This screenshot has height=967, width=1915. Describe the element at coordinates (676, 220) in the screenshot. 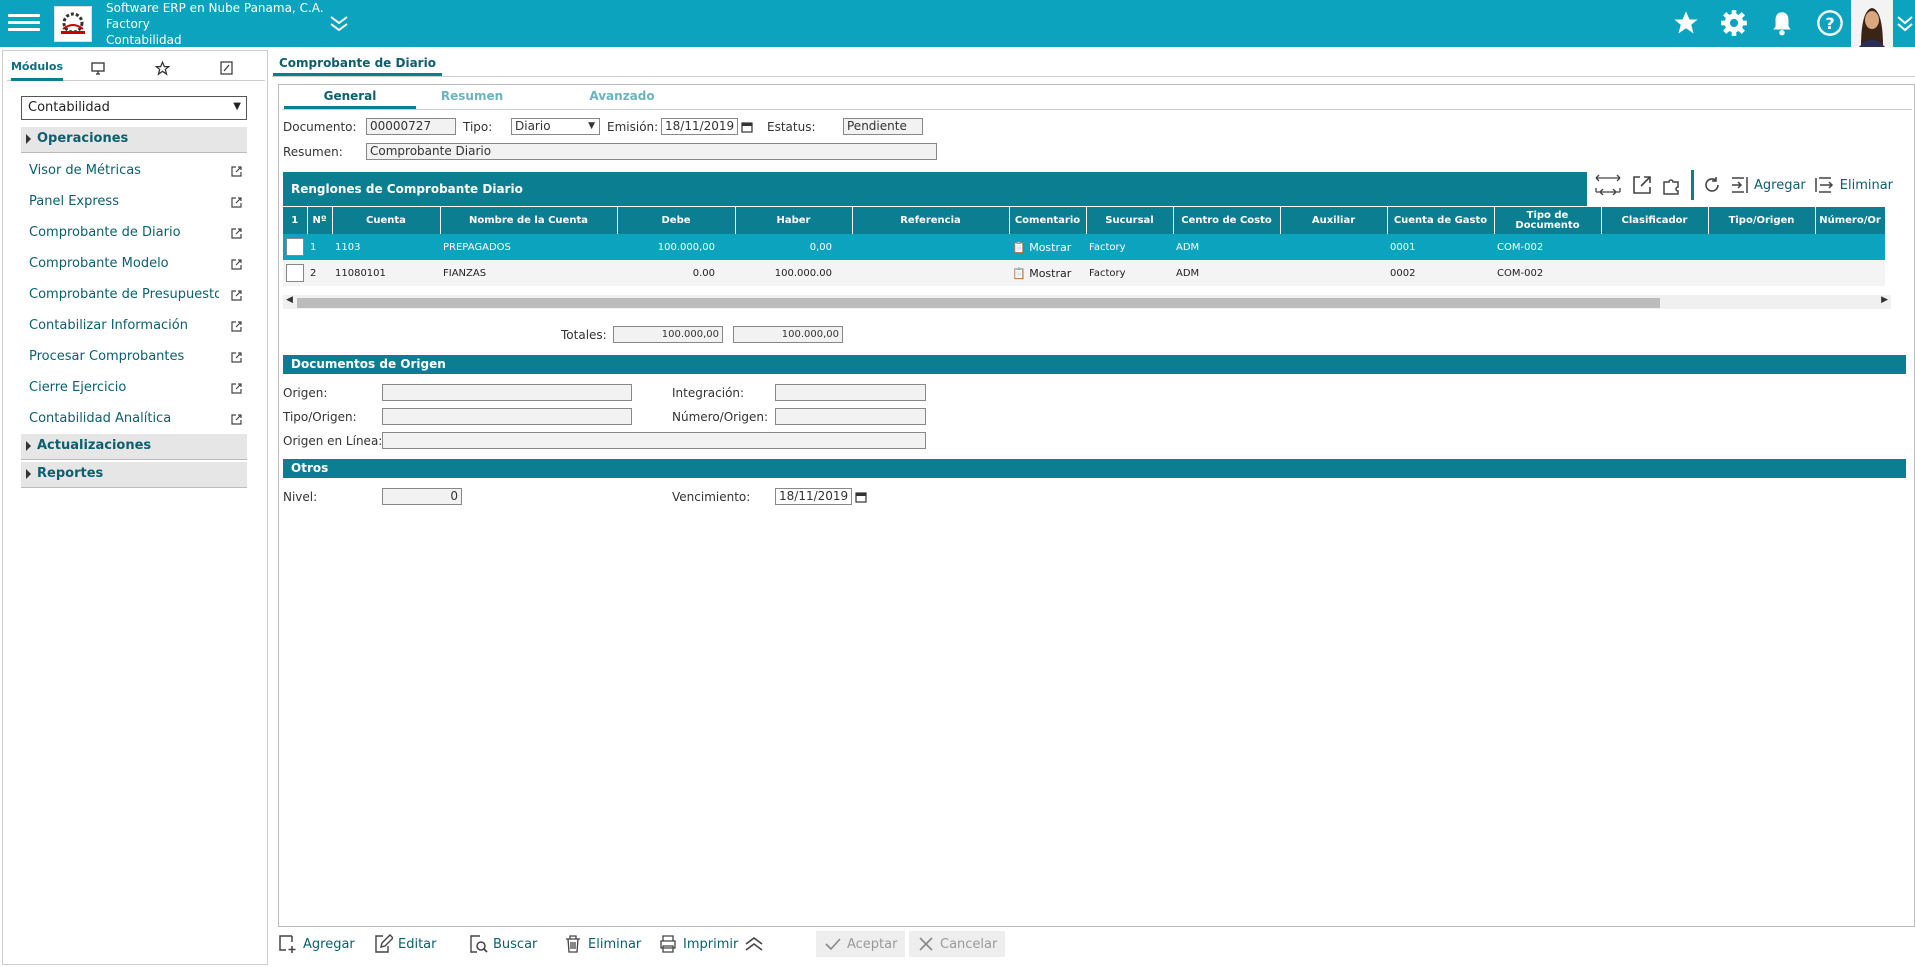

I see `col-debe: Debe` at that location.